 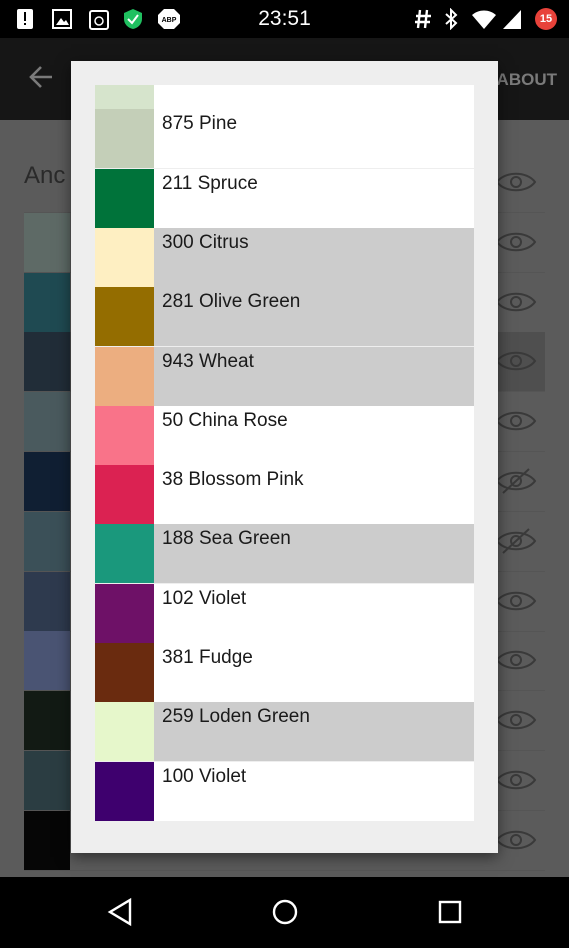 I want to click on color-list-item: 875 Pine, so click(x=284, y=139).